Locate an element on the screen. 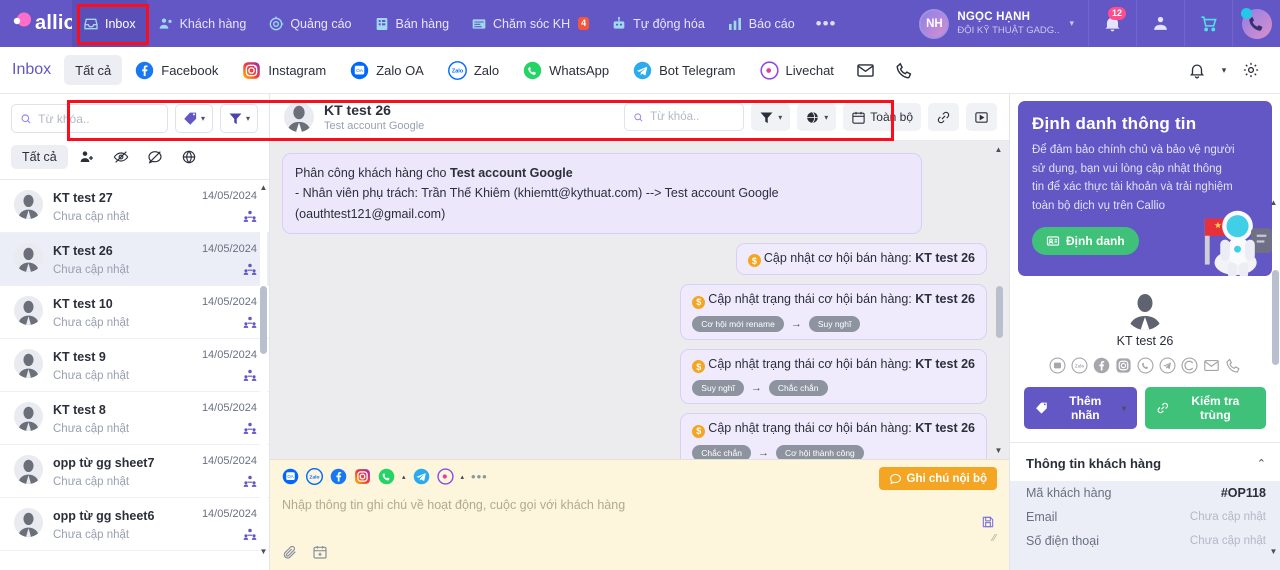 This screenshot has width=1280, height=570. list-scroll-up-arrow: ▲ is located at coordinates (263, 187).